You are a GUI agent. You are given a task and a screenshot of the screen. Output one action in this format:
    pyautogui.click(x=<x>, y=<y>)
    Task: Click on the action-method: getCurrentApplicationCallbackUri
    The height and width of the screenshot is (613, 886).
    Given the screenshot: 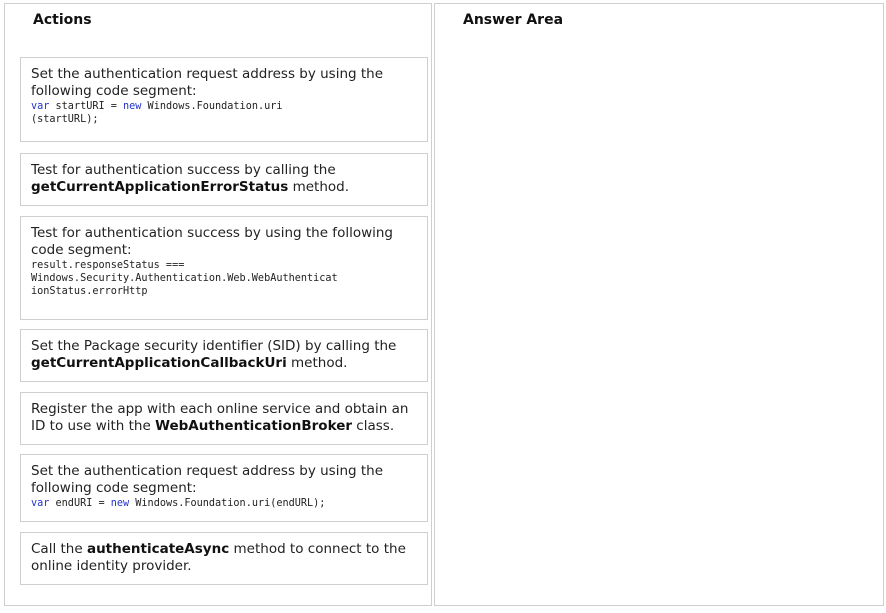 What is the action you would take?
    pyautogui.click(x=159, y=363)
    